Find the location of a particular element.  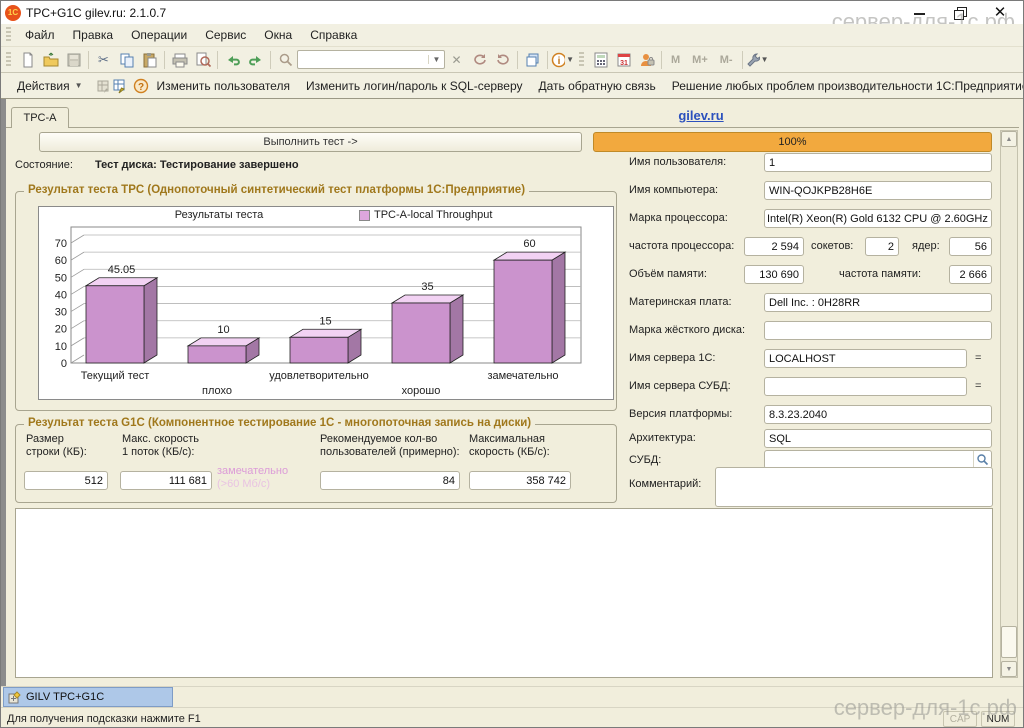

main-toolbar: ✂ ▼ ✕ i ▼ 31 M M+ M- ▼ is located at coordinates (512, 60).